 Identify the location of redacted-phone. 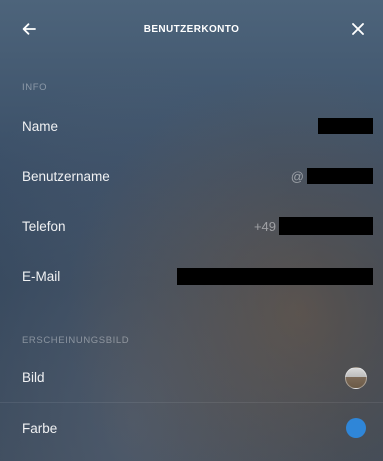
(326, 226).